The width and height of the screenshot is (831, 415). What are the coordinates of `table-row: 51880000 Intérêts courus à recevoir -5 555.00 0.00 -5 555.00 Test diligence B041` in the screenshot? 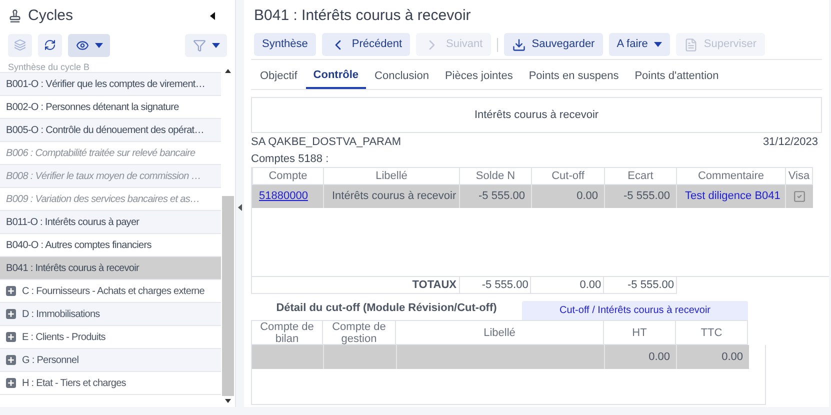 It's located at (532, 196).